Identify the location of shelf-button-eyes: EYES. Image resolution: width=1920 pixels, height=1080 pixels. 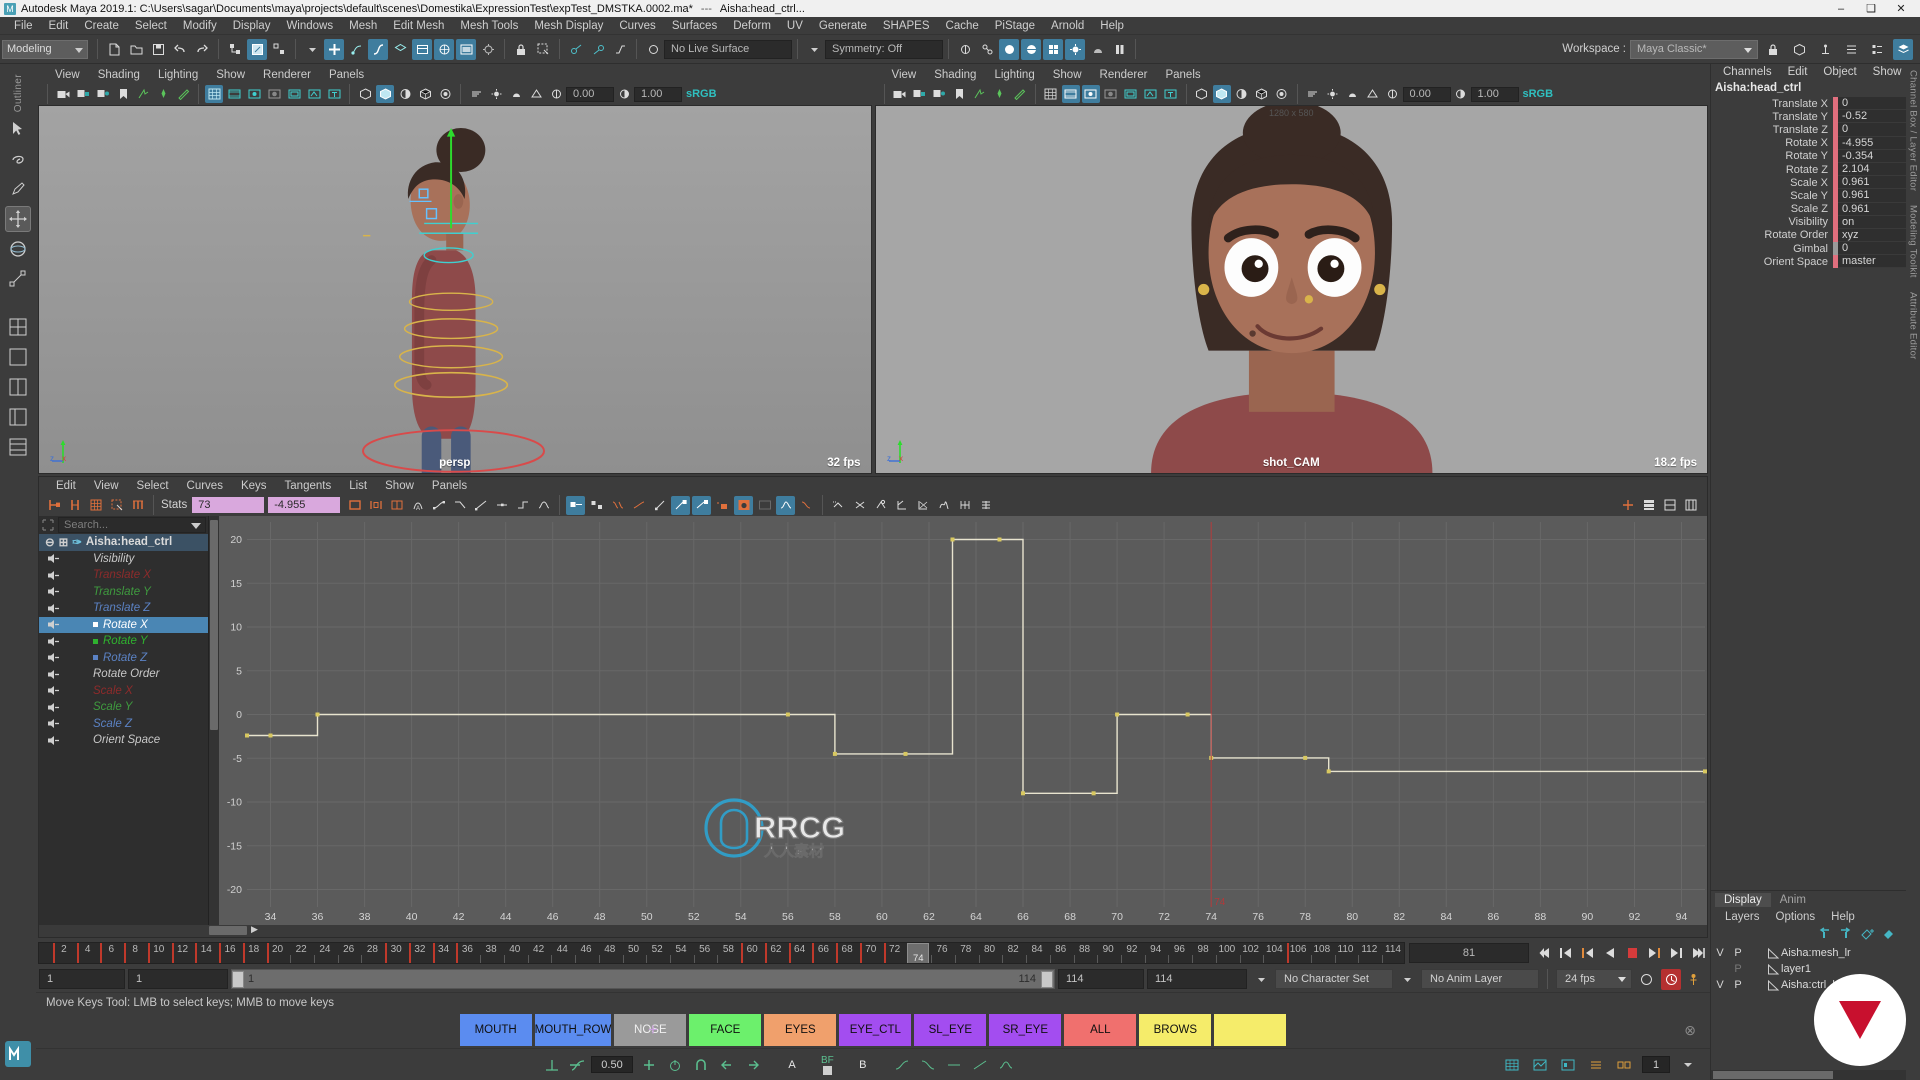
(800, 1030).